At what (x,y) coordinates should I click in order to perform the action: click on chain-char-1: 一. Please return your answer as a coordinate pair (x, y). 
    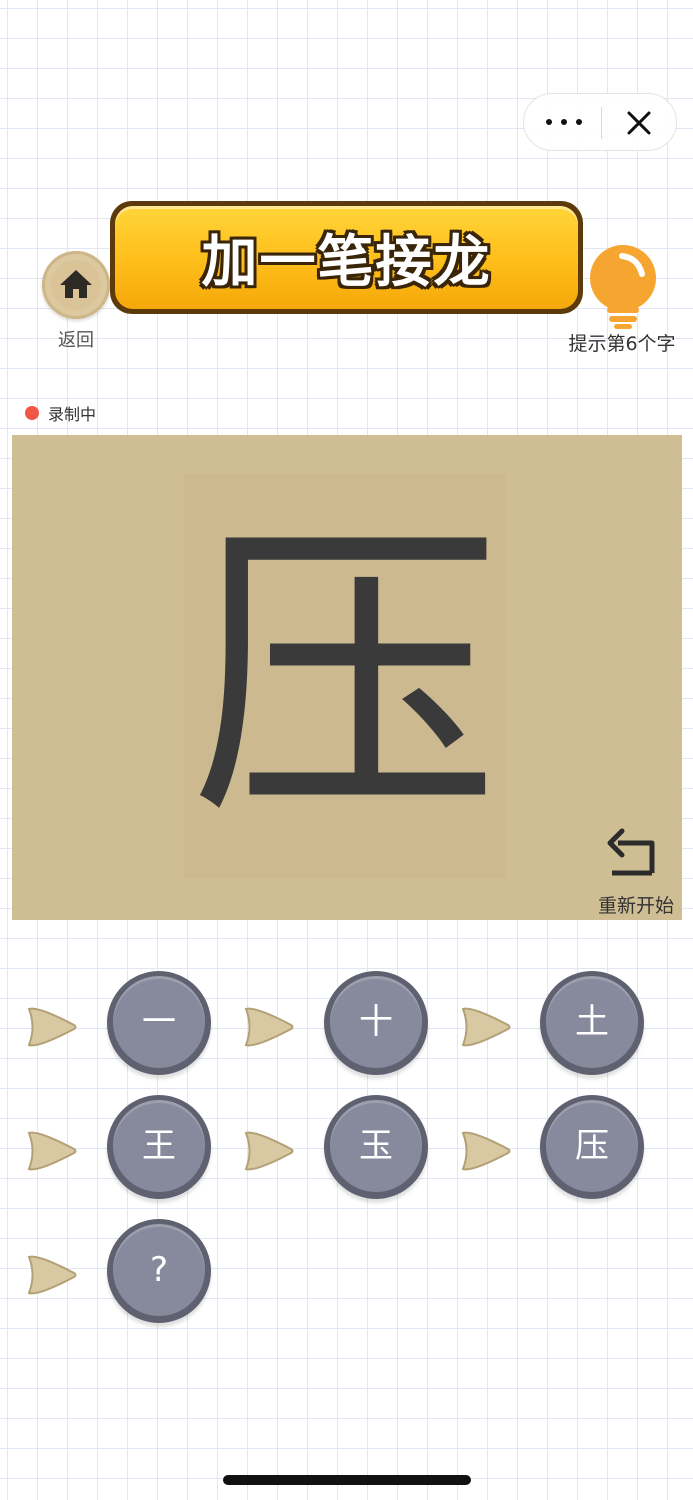
    Looking at the image, I should click on (159, 1023).